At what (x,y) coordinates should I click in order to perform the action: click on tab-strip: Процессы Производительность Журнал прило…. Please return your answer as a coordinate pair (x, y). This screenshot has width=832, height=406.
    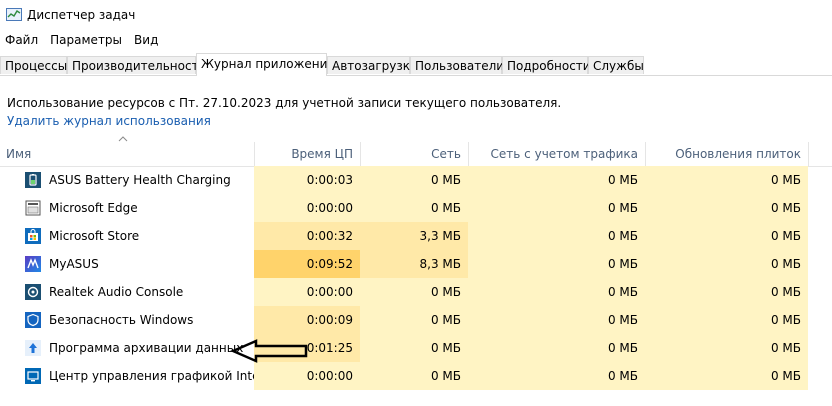
    Looking at the image, I should click on (416, 64).